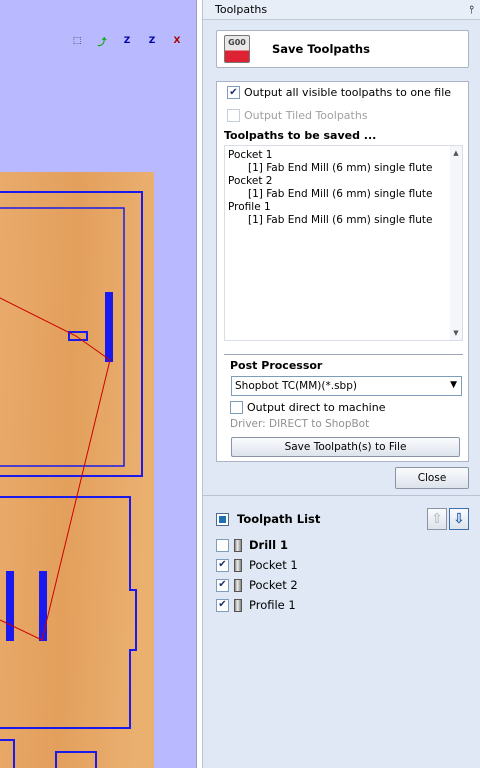  Describe the element at coordinates (348, 92) in the screenshot. I see `output-all-label: Output all visible toolpaths to one file` at that location.